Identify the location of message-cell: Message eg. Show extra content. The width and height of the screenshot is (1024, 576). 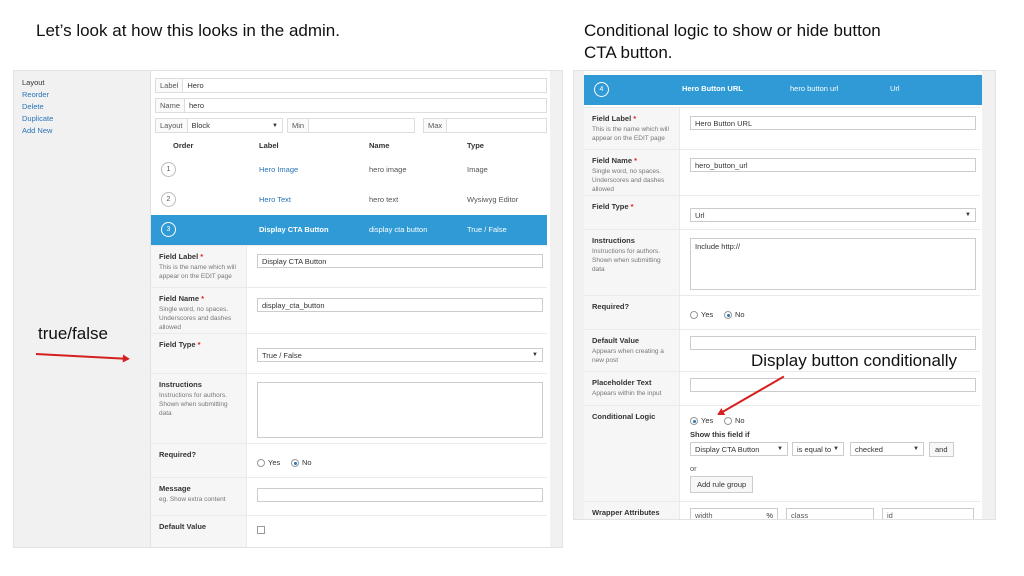
(199, 496).